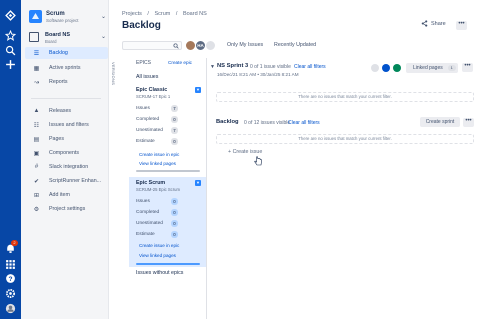  I want to click on linked-pages-label: Linked pages, so click(428, 68).